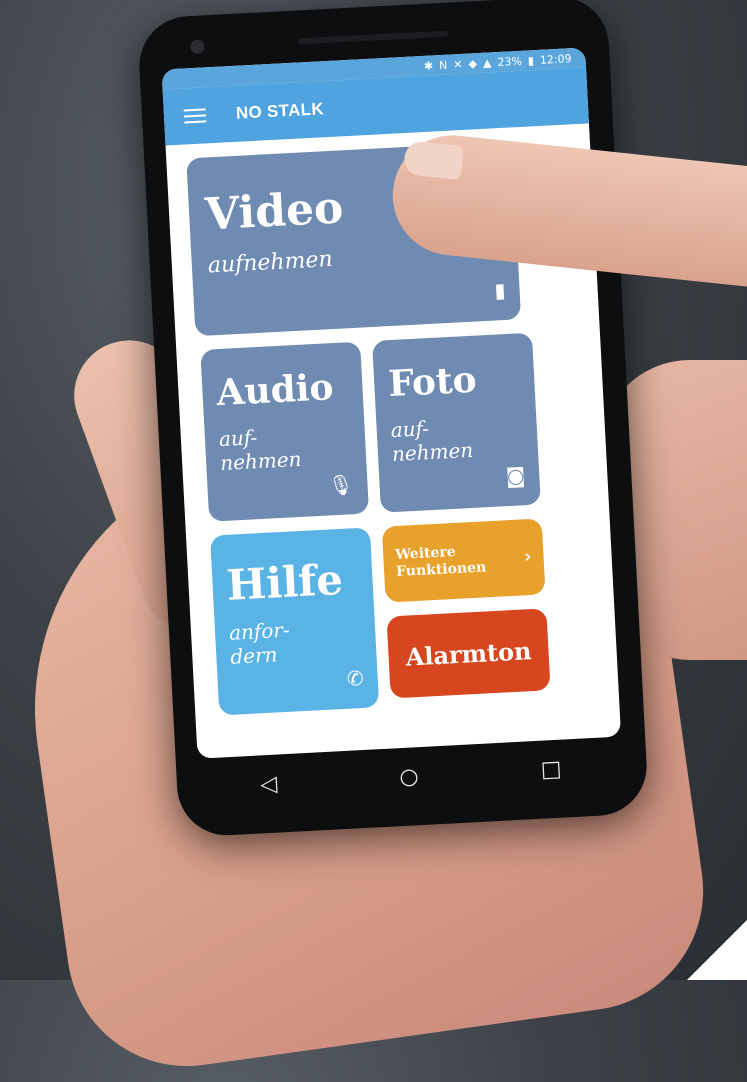 The height and width of the screenshot is (1082, 747). What do you see at coordinates (443, 65) in the screenshot?
I see `nfc-icon: N` at bounding box center [443, 65].